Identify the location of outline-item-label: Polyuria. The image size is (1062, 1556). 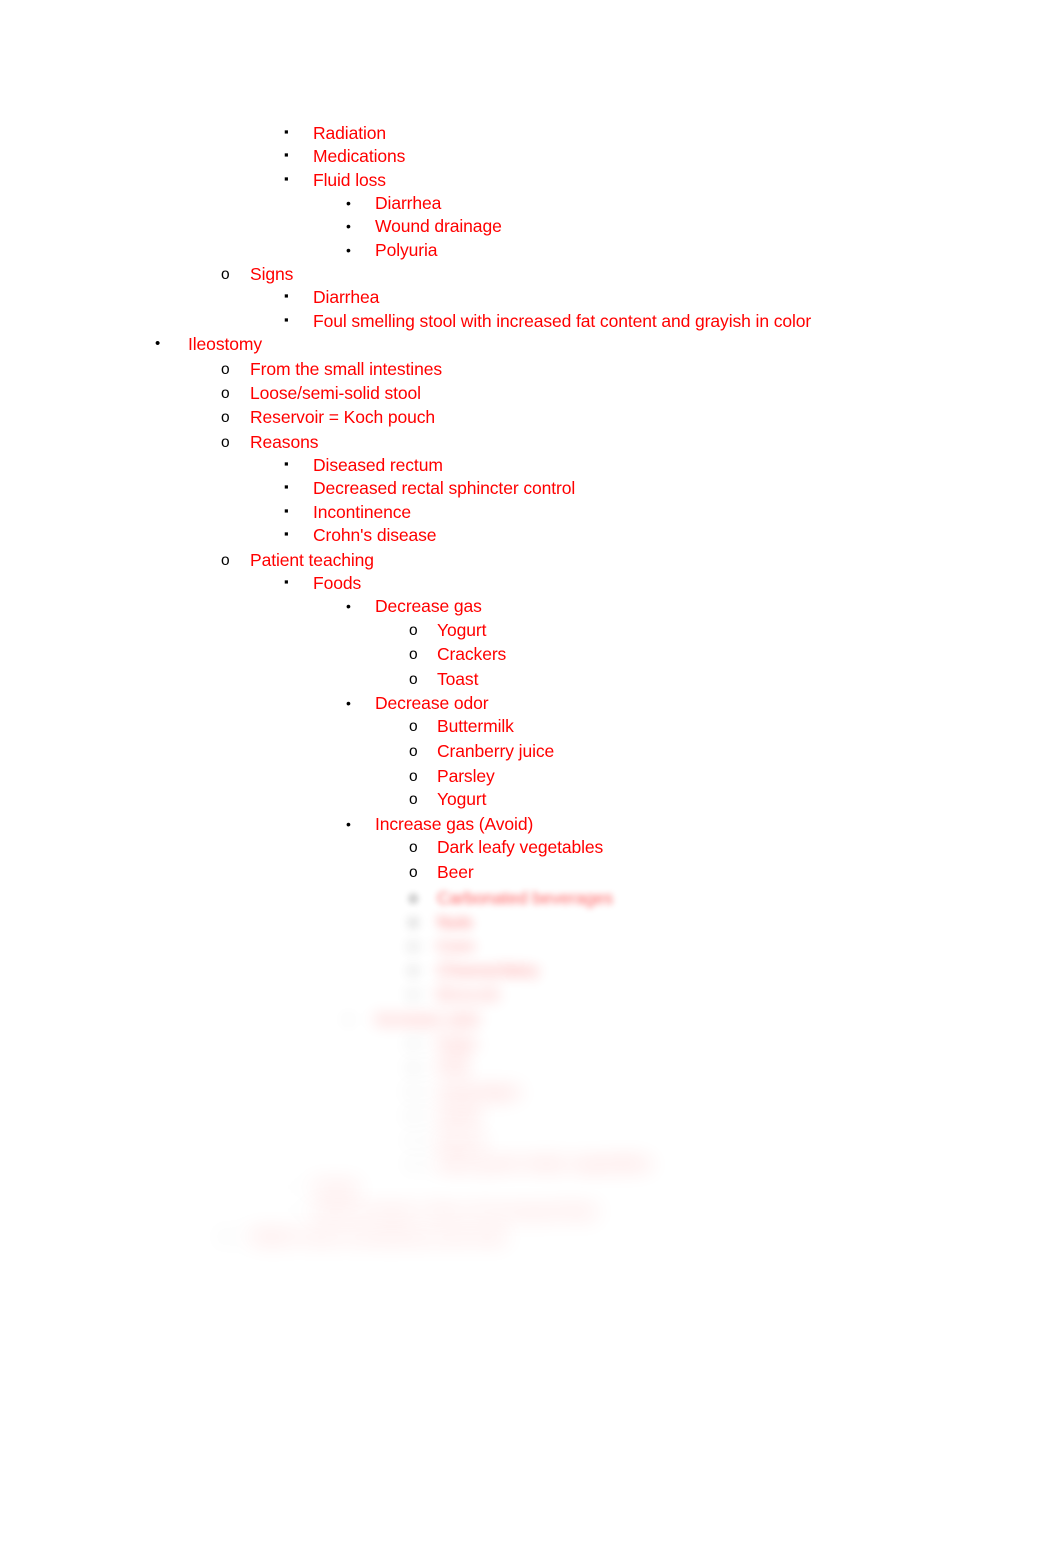
(406, 250).